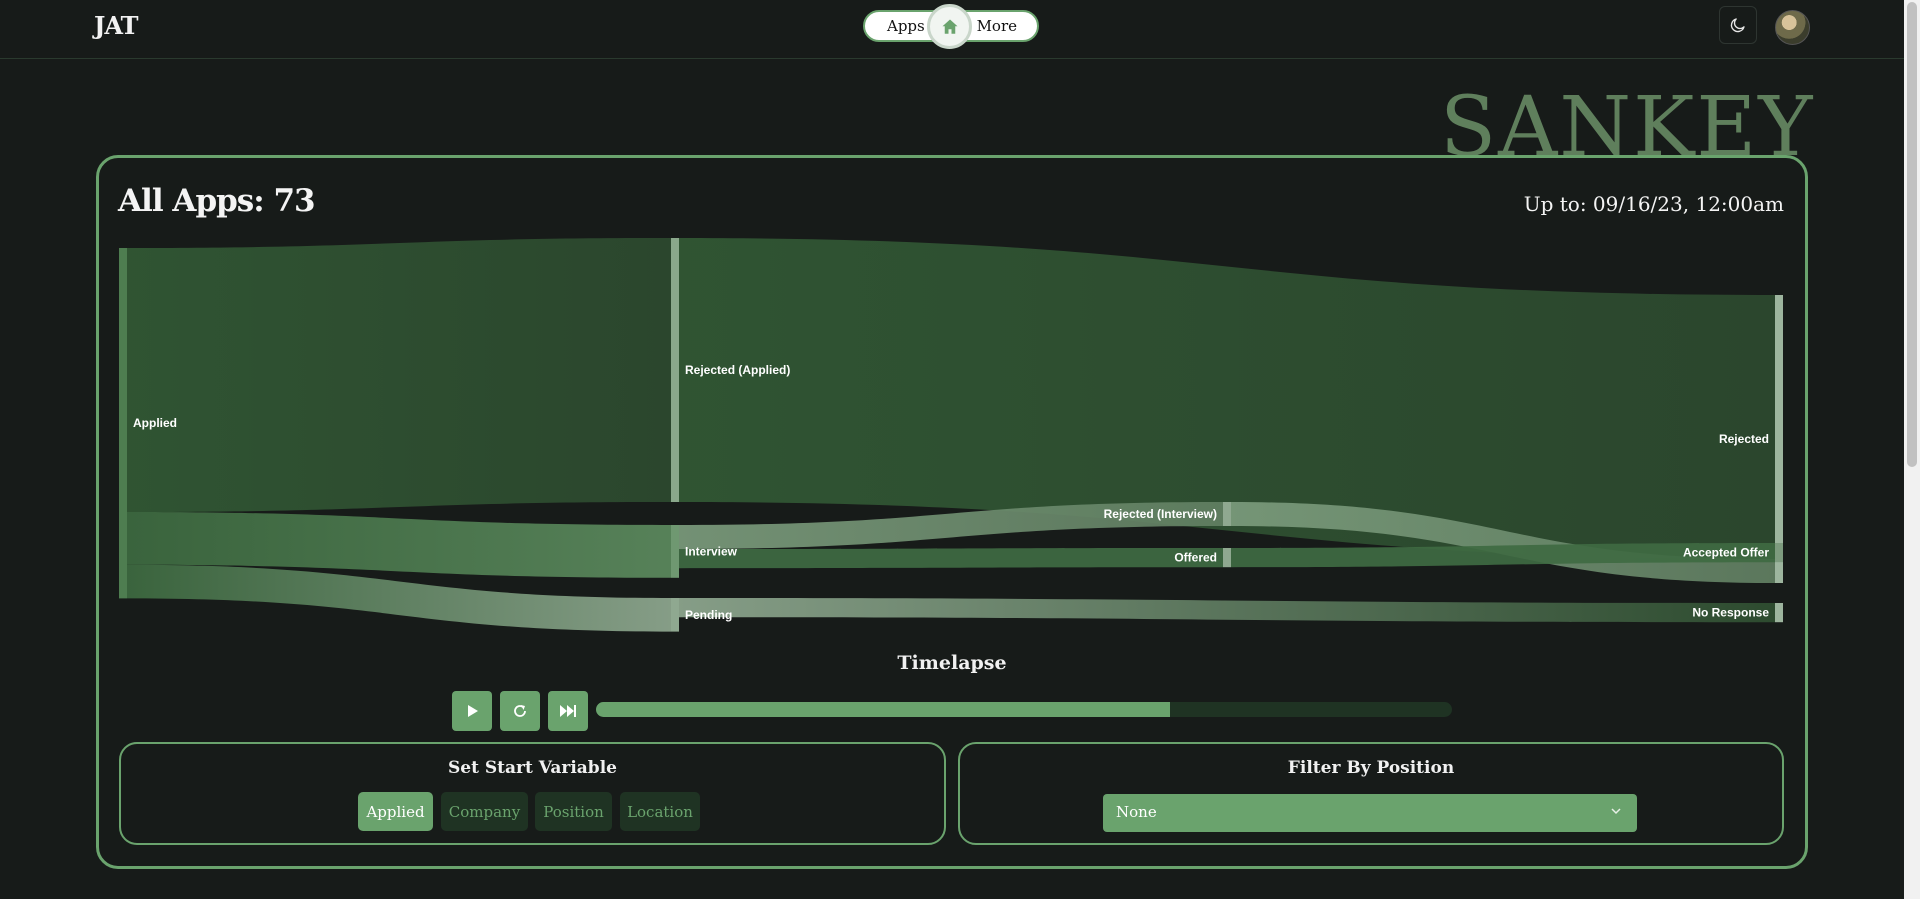 This screenshot has width=1920, height=899. I want to click on sankey-node-label: Accepted Offer, so click(1726, 553).